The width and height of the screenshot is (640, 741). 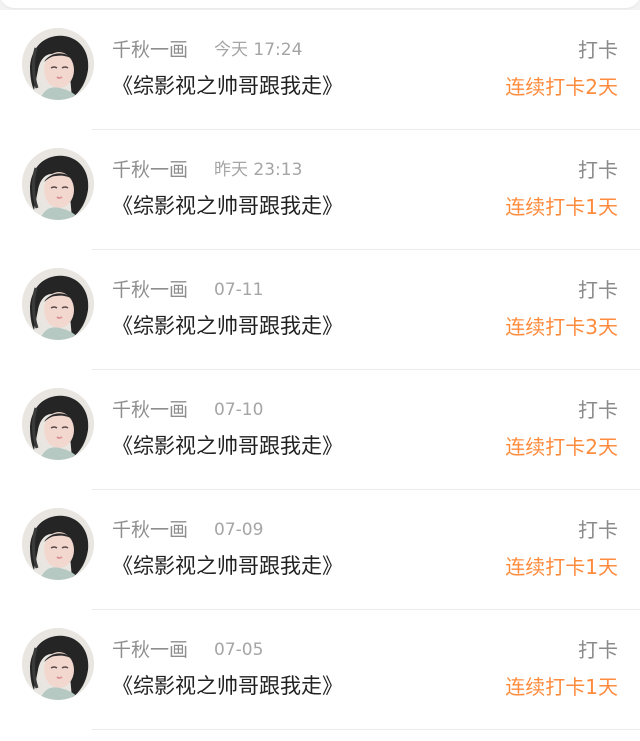 I want to click on checkin-time: 07-09, so click(x=239, y=530).